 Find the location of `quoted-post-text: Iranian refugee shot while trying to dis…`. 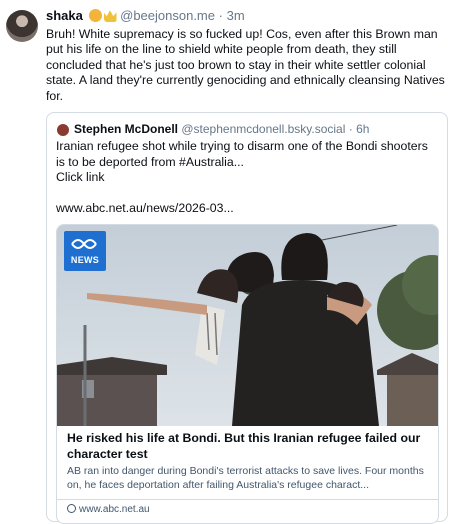

quoted-post-text: Iranian refugee shot while trying to dis… is located at coordinates (242, 177).